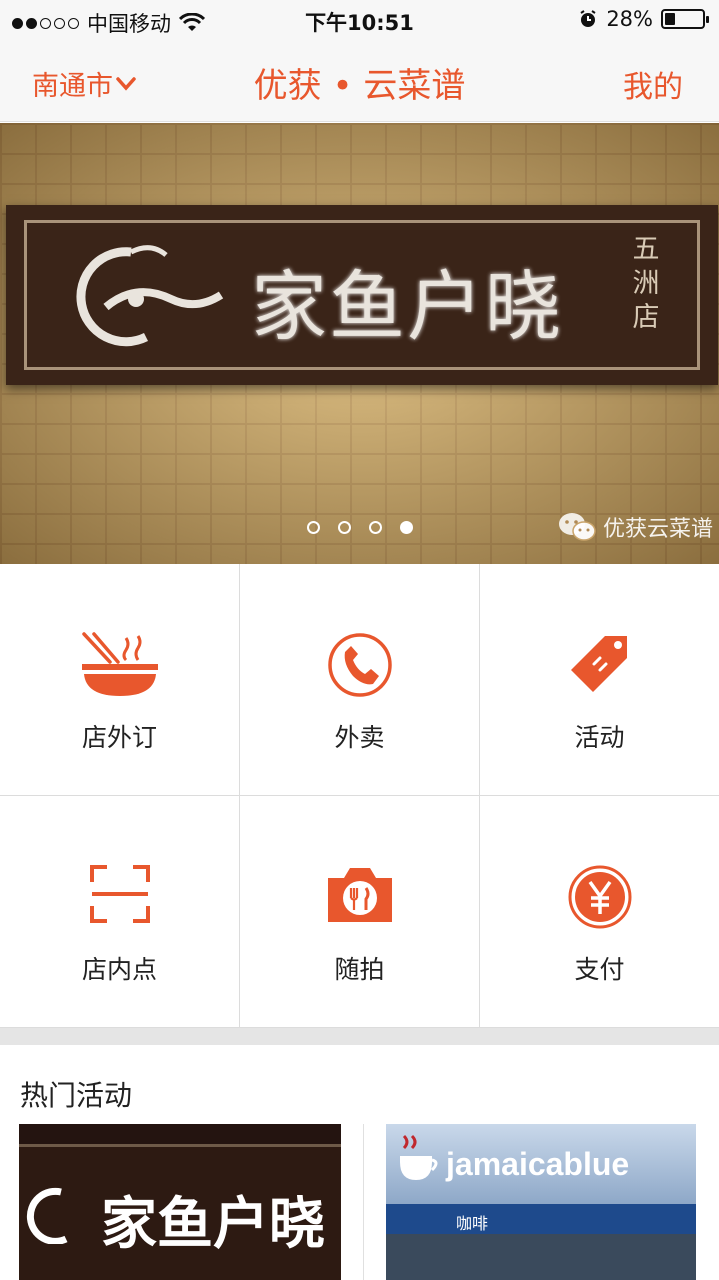 The height and width of the screenshot is (1280, 719). Describe the element at coordinates (646, 283) in the screenshot. I see `sign-branch: 五洲店` at that location.